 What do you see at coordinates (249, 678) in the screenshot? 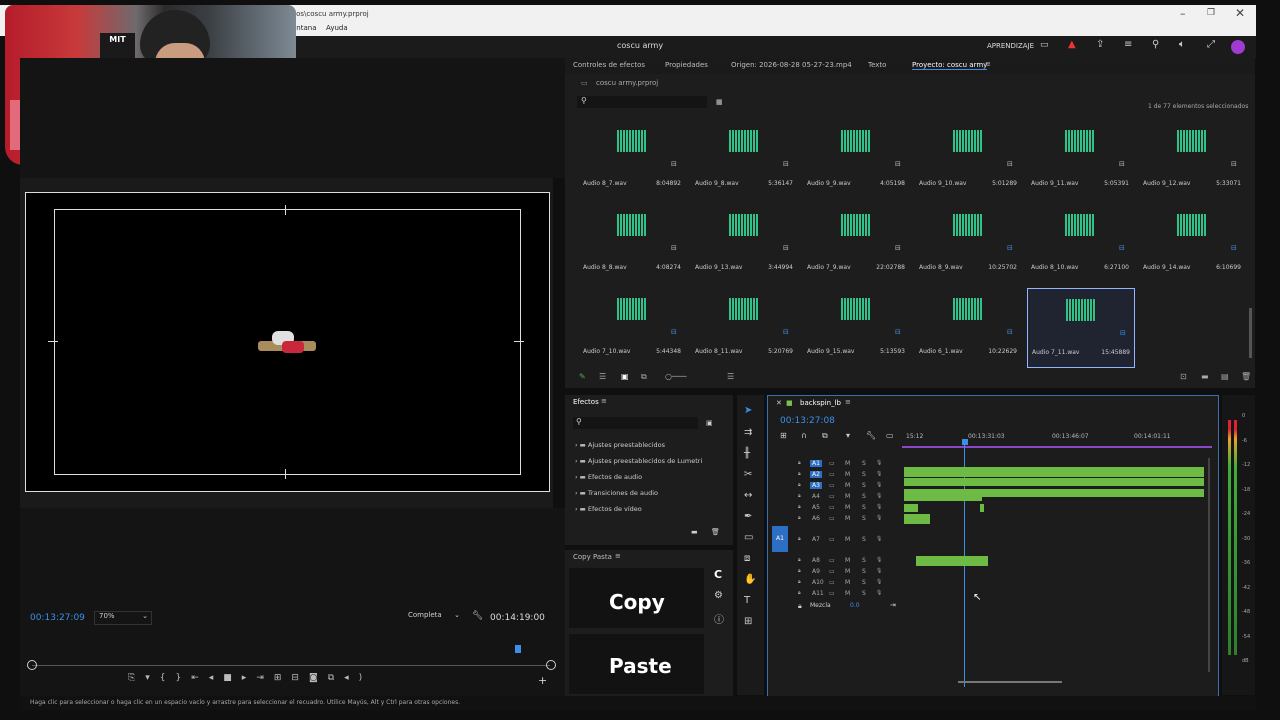
I see `step-forward-icon: ▸` at bounding box center [249, 678].